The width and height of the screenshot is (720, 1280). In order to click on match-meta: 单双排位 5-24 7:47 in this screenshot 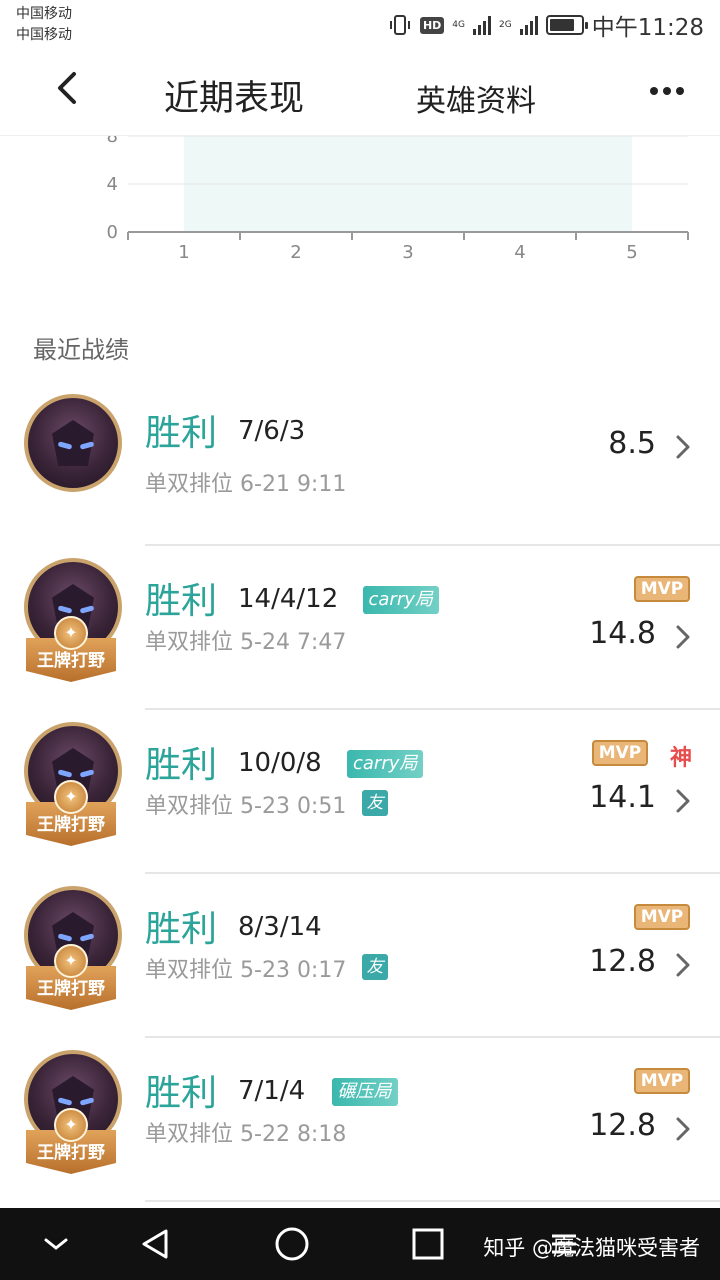, I will do `click(245, 640)`.